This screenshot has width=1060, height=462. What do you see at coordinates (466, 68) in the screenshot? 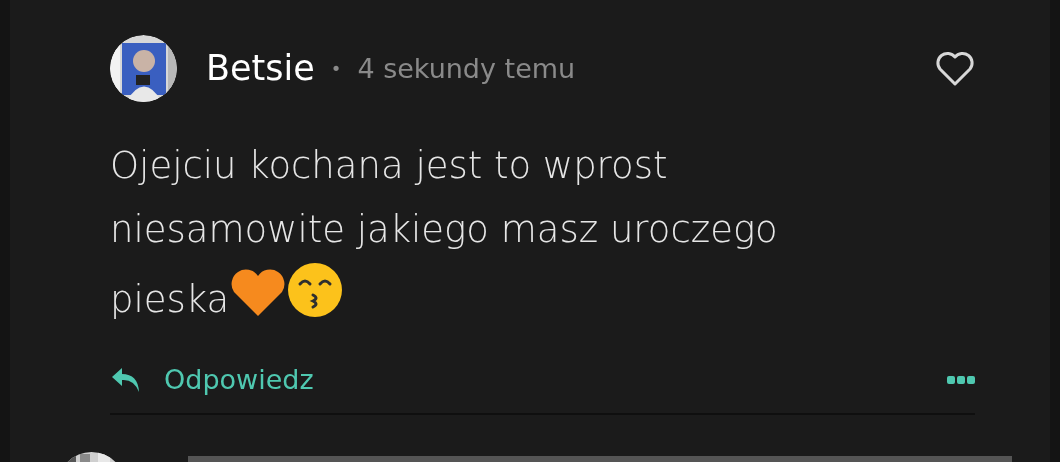
I see `comment-time: 4 sekundy temu` at bounding box center [466, 68].